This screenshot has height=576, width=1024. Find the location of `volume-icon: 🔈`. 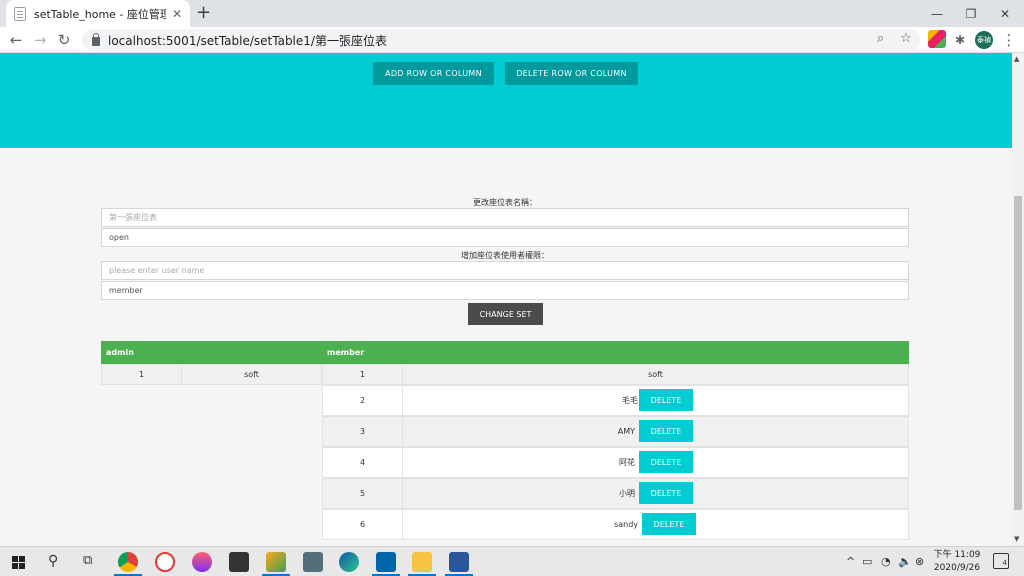

volume-icon: 🔈 is located at coordinates (905, 561).